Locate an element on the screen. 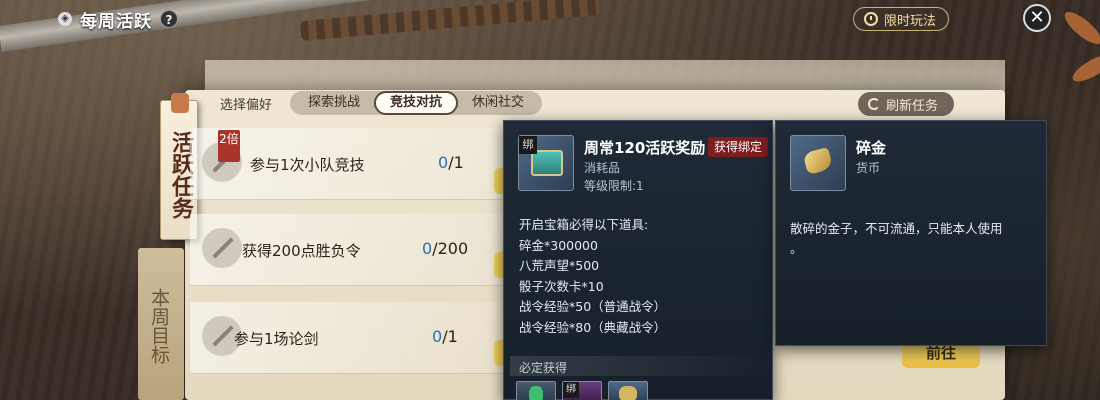  reward-line: 开启宝箱必得以下道具: is located at coordinates (584, 224).